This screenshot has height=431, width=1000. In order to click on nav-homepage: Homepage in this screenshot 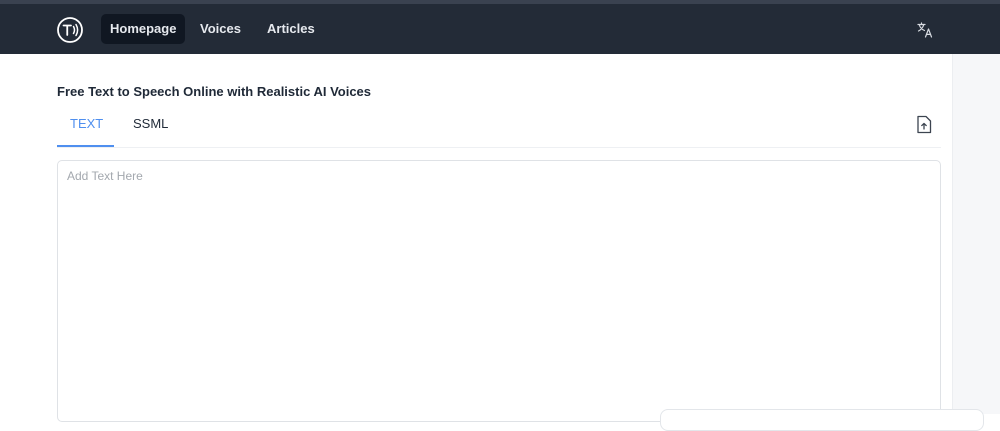, I will do `click(143, 29)`.